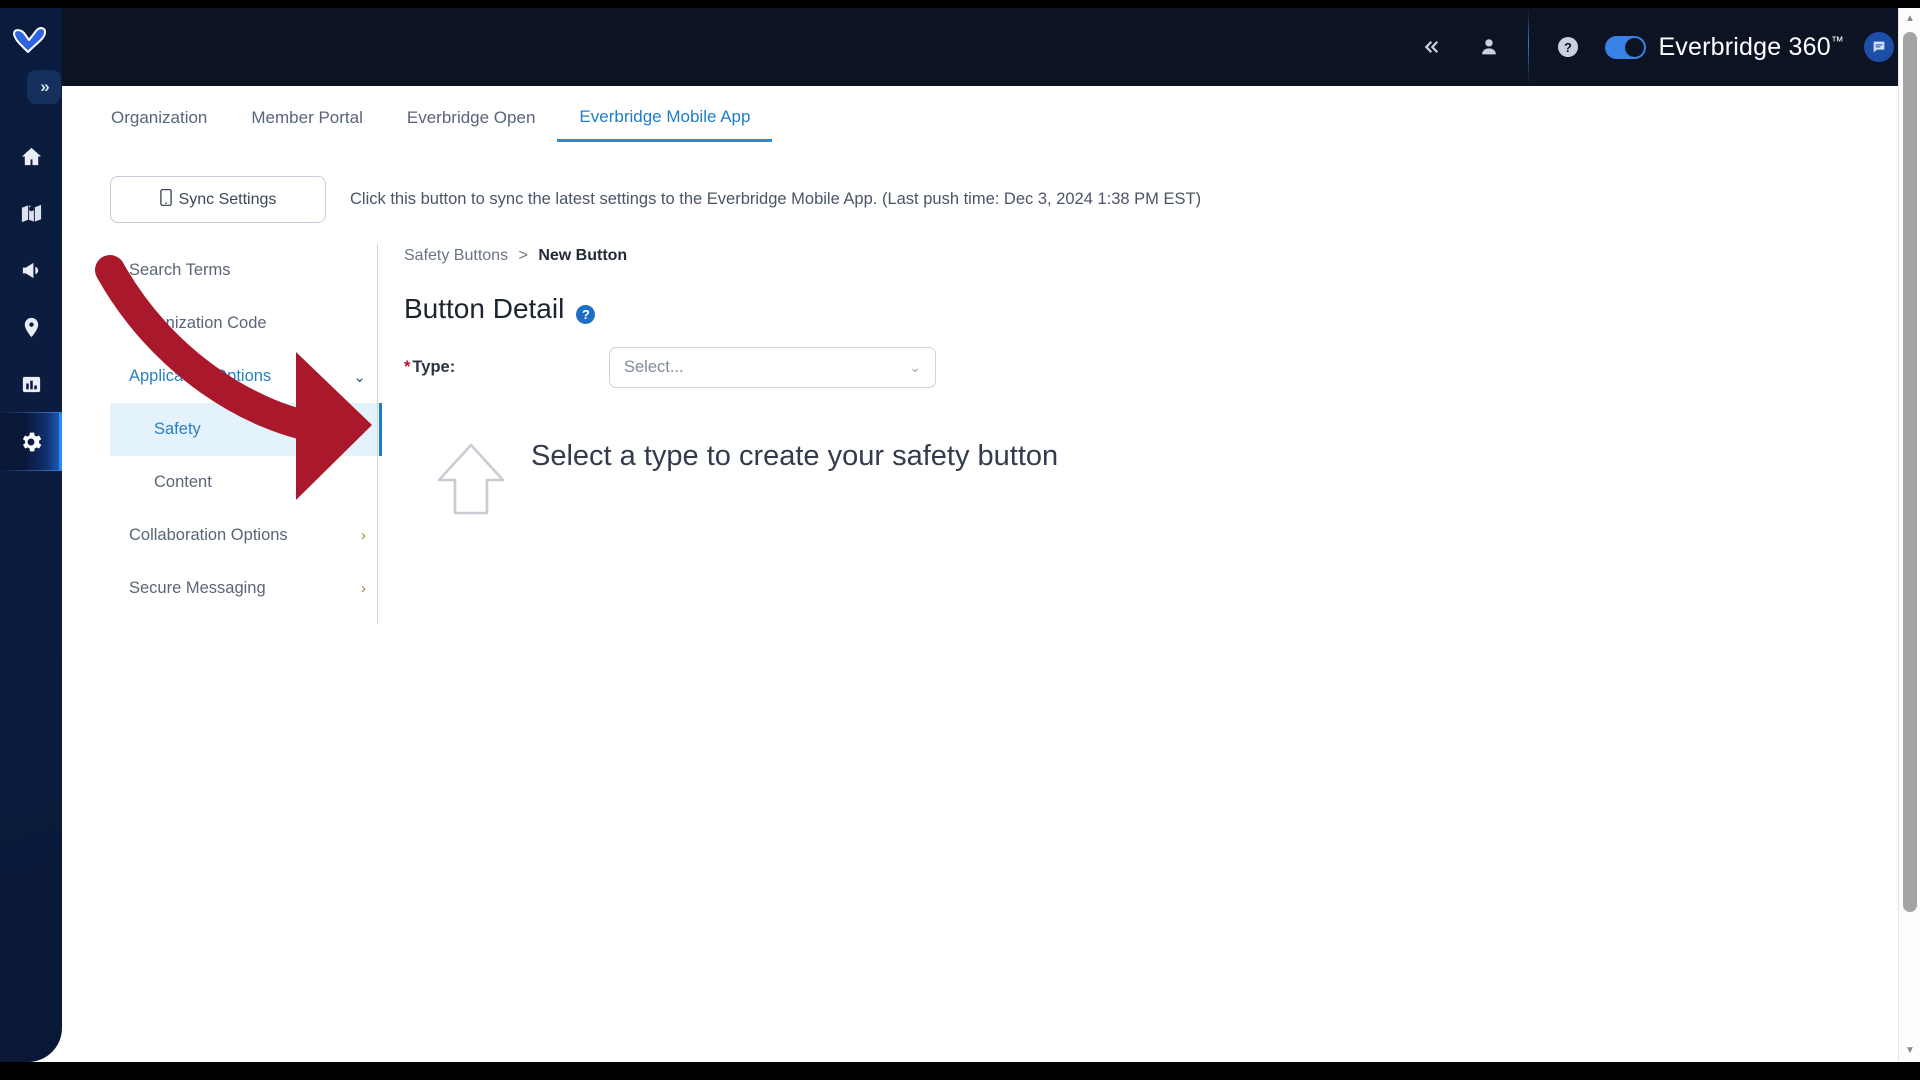  What do you see at coordinates (31, 327) in the screenshot?
I see `location-pin-icon` at bounding box center [31, 327].